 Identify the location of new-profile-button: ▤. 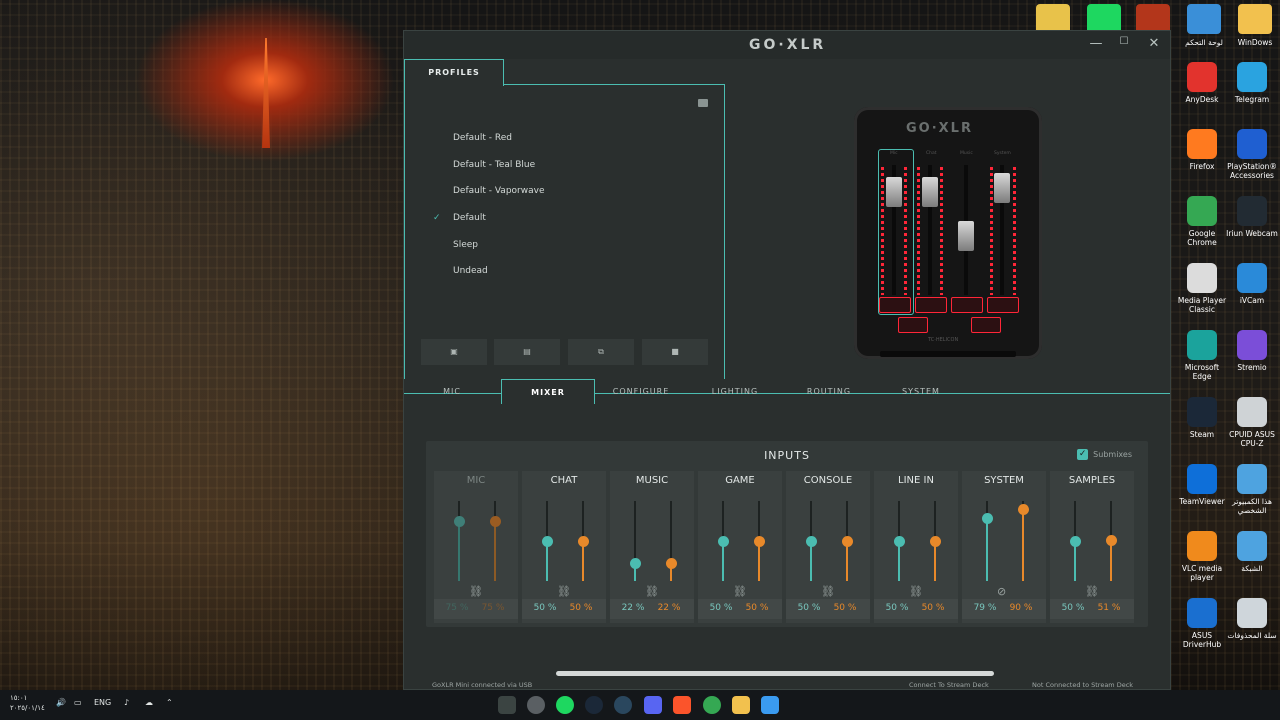
(527, 352).